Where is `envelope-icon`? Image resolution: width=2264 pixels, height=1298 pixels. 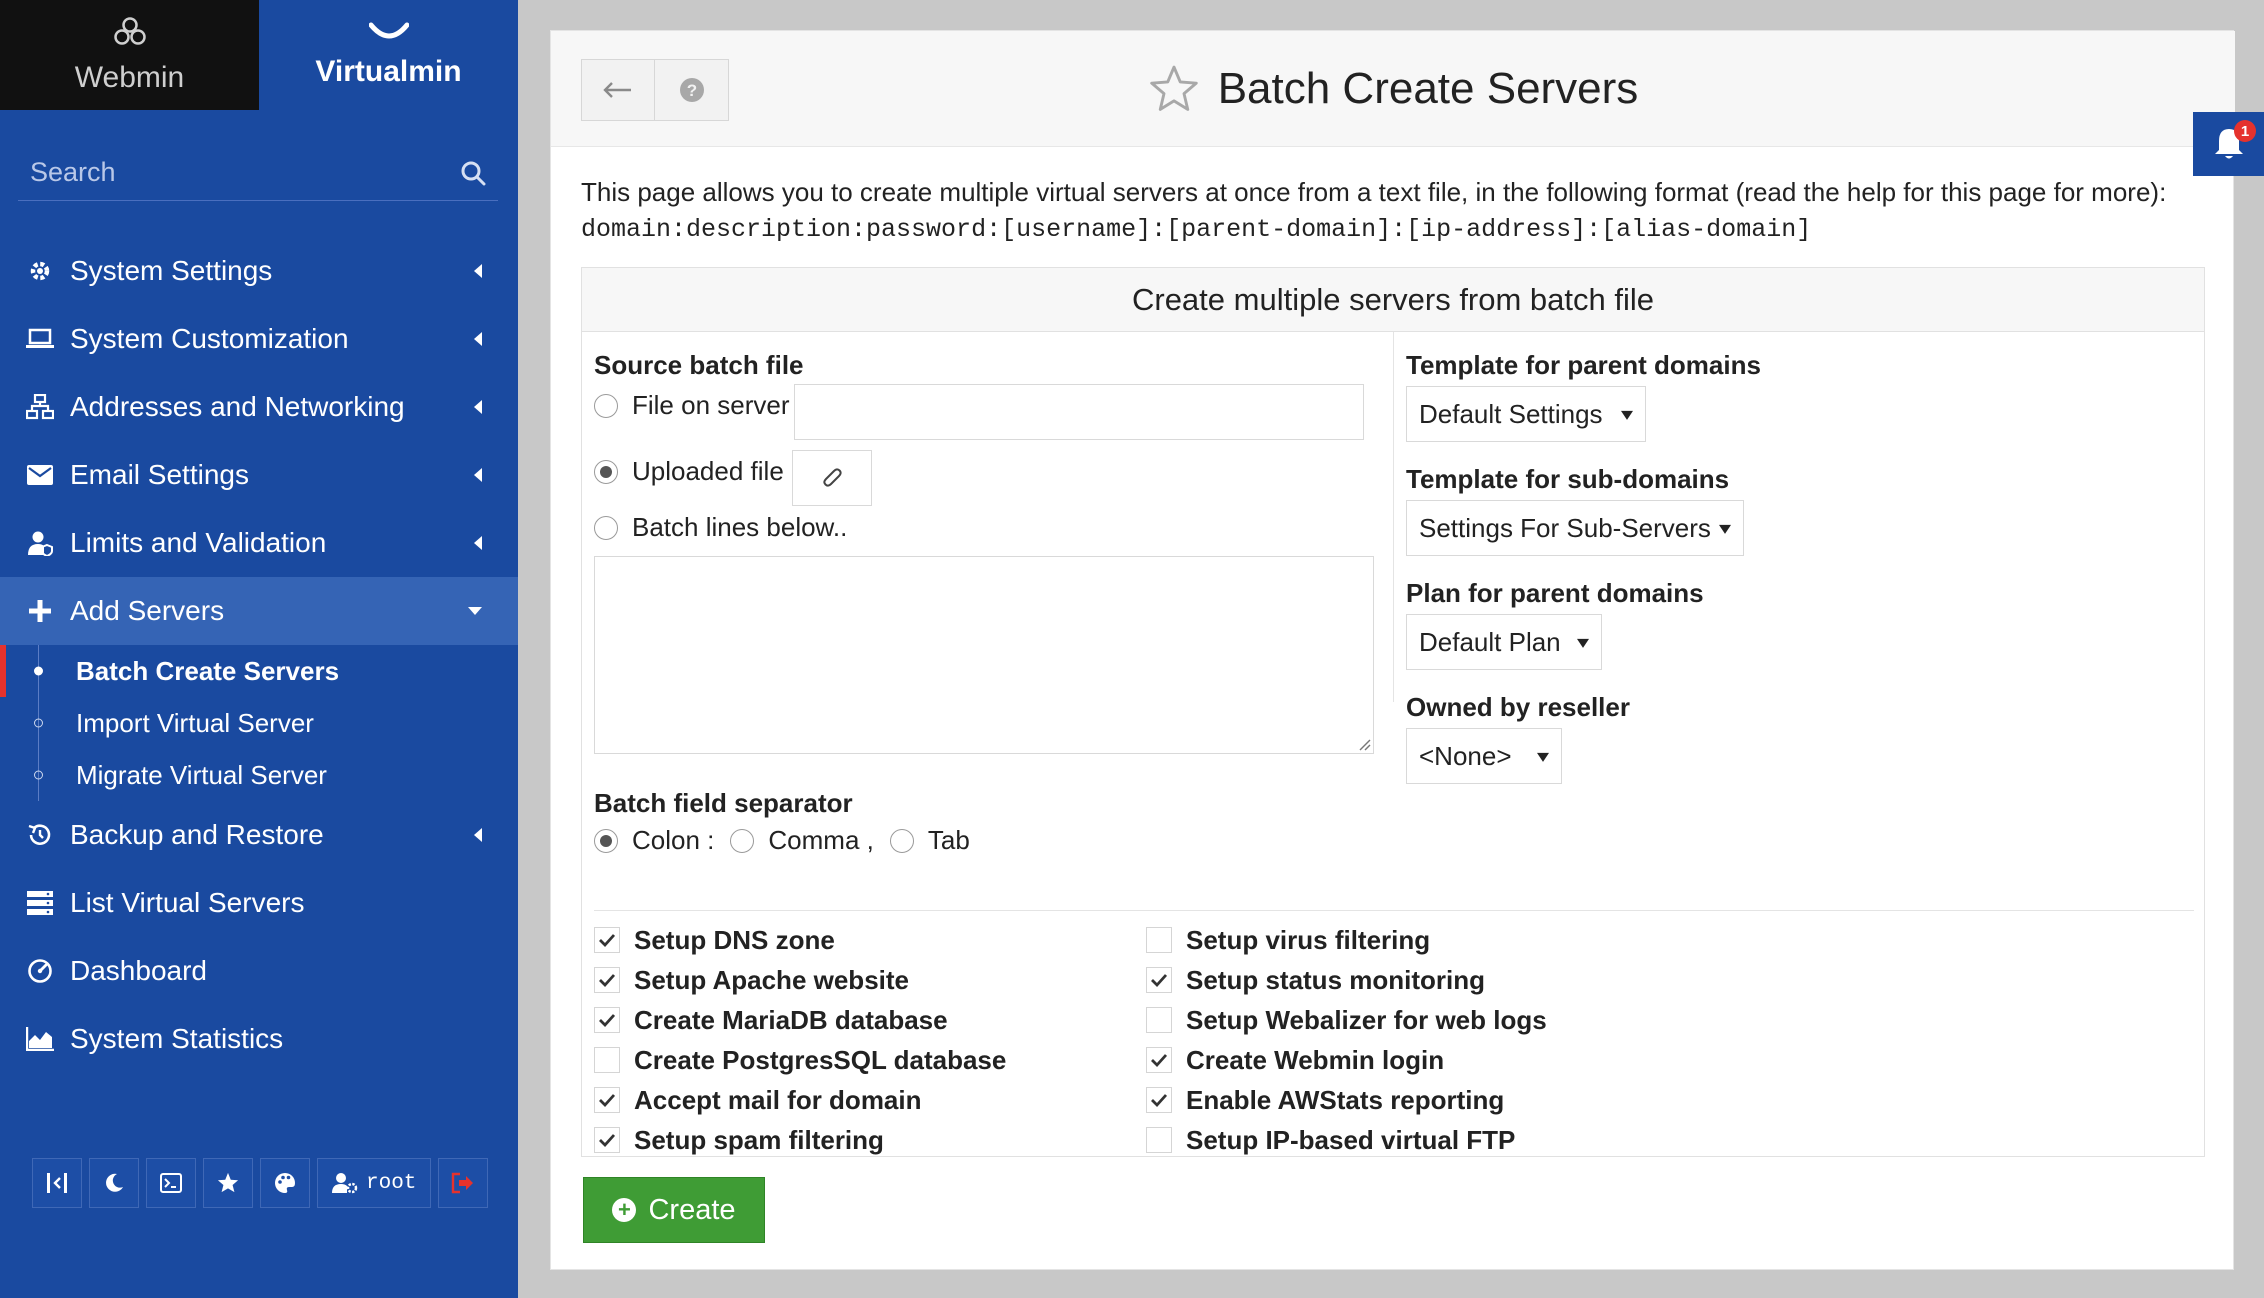
envelope-icon is located at coordinates (40, 475).